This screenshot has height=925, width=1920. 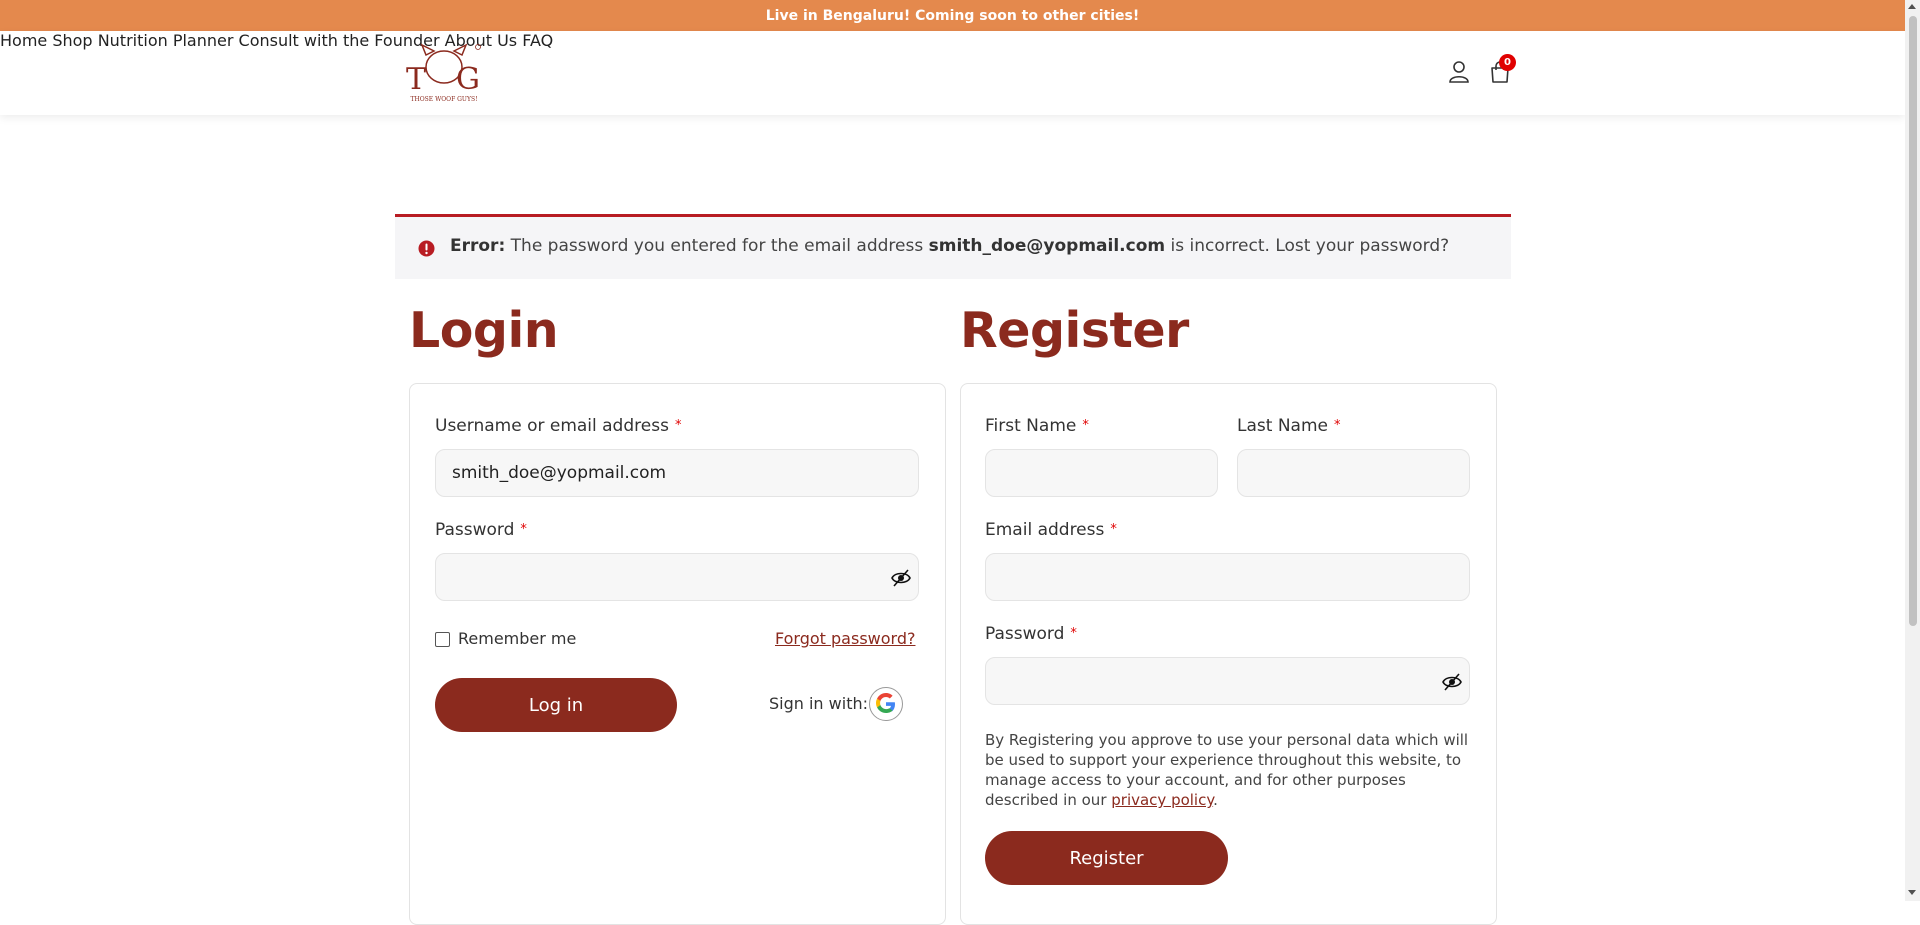 I want to click on register-heading: Register, so click(x=1074, y=330).